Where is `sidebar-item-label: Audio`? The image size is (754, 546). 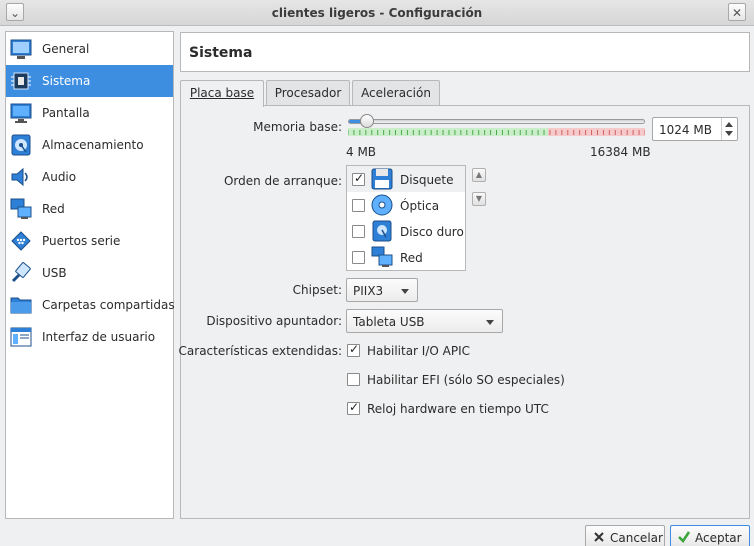 sidebar-item-label: Audio is located at coordinates (59, 177).